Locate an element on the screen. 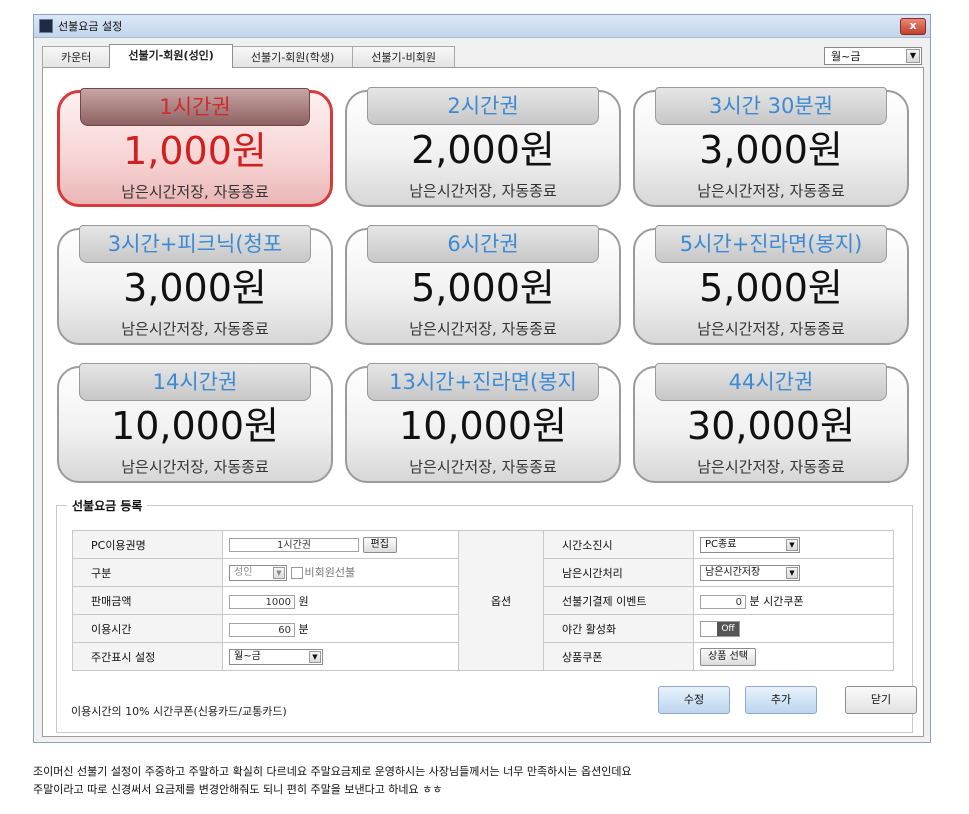 The image size is (969, 814). use-time-unit: 분 is located at coordinates (303, 629).